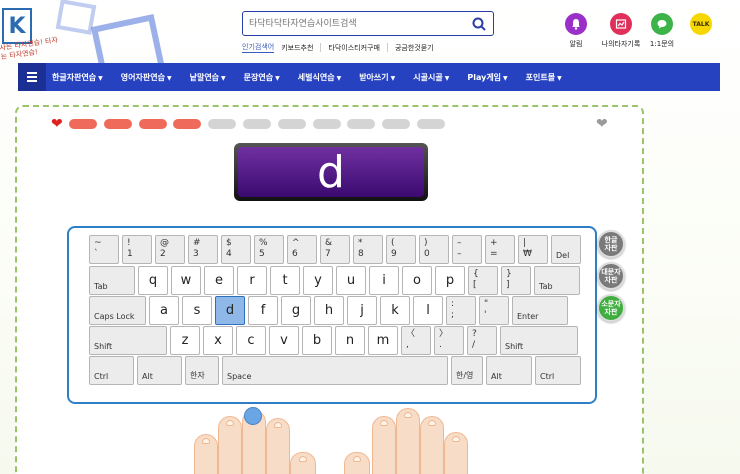 The width and height of the screenshot is (740, 474). I want to click on key-shift-label: ", so click(486, 304).